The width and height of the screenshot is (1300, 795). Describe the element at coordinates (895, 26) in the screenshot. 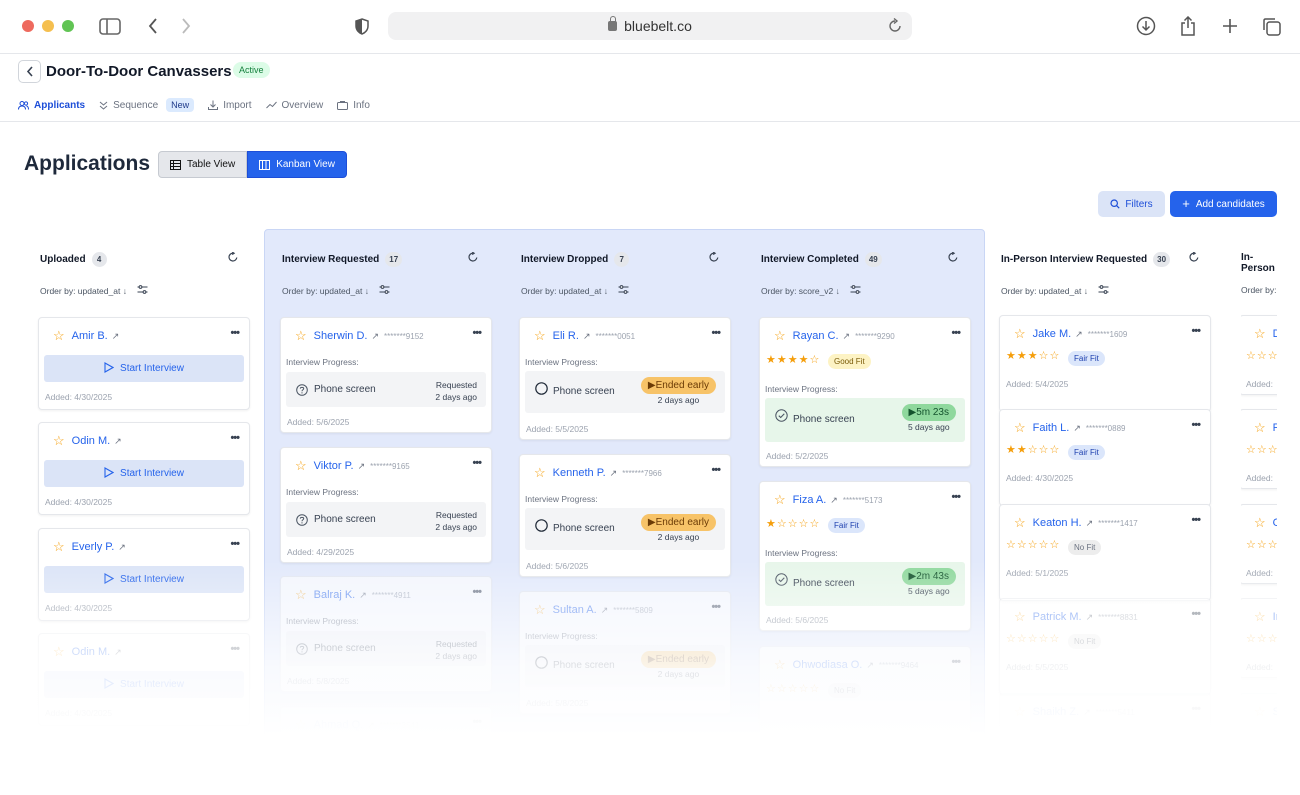

I see `reload-icon` at that location.